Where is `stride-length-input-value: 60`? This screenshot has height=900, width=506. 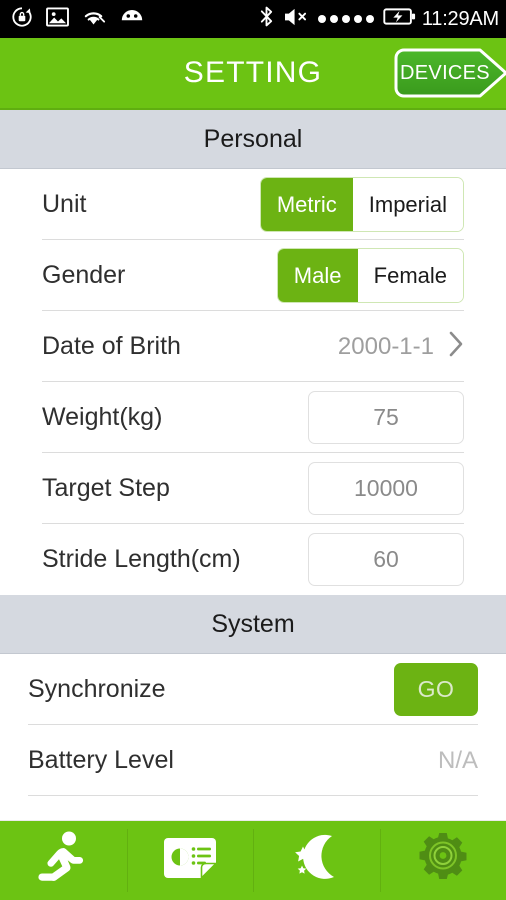
stride-length-input-value: 60 is located at coordinates (386, 559).